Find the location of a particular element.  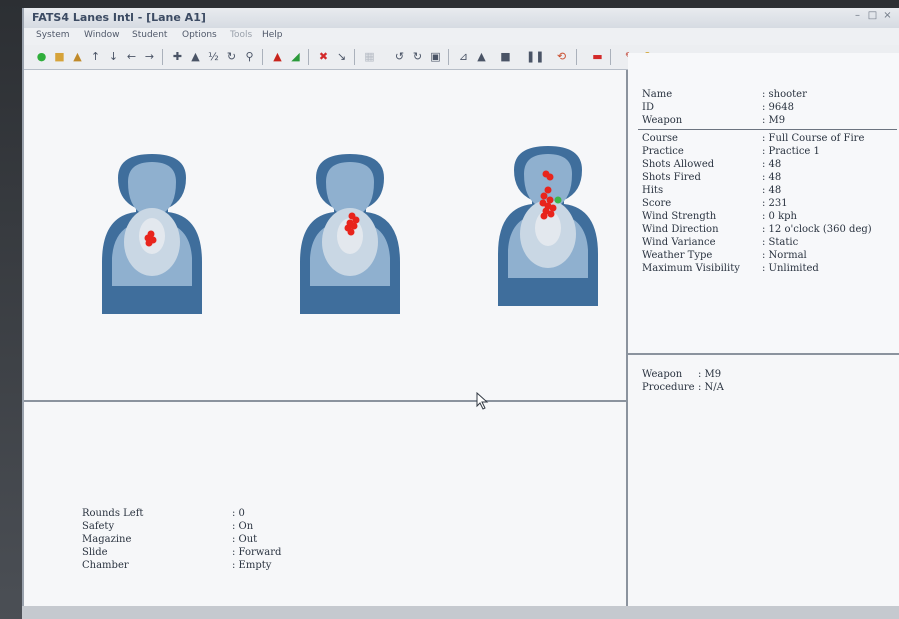

panel-icon: ■ is located at coordinates (505, 56).